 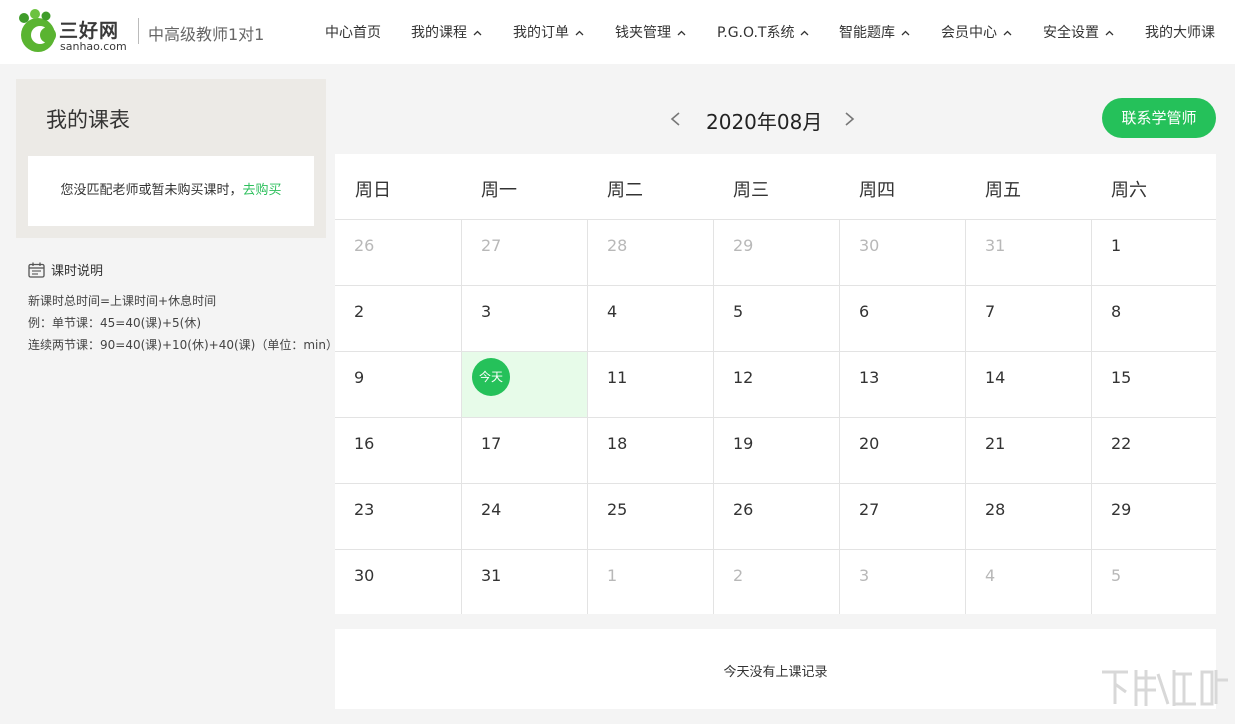 What do you see at coordinates (995, 509) in the screenshot?
I see `day-number: 28` at bounding box center [995, 509].